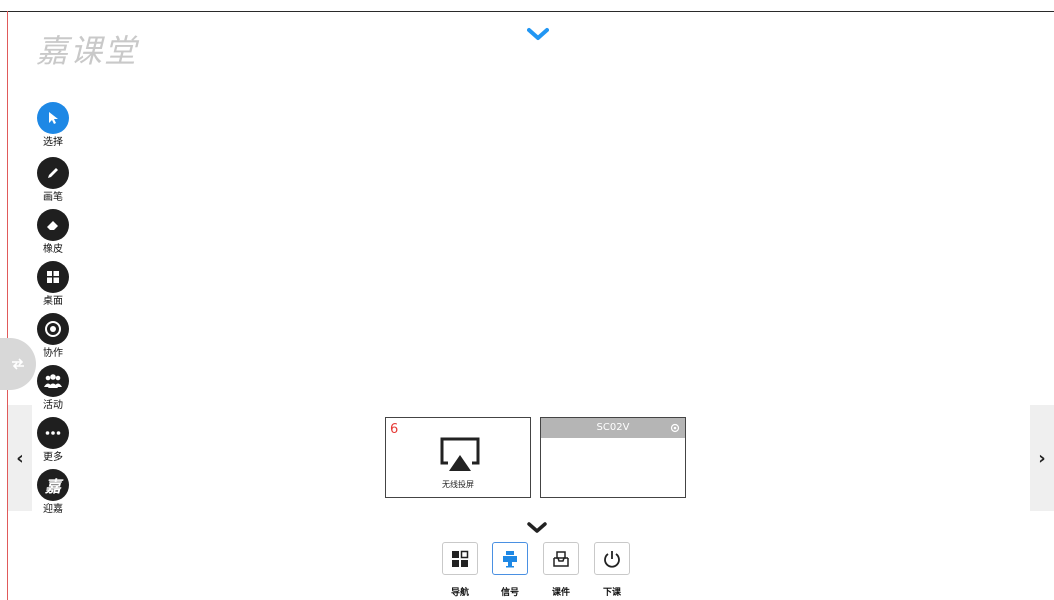 Image resolution: width=1054 pixels, height=600 pixels. Describe the element at coordinates (53, 433) in the screenshot. I see `more-icon` at that location.